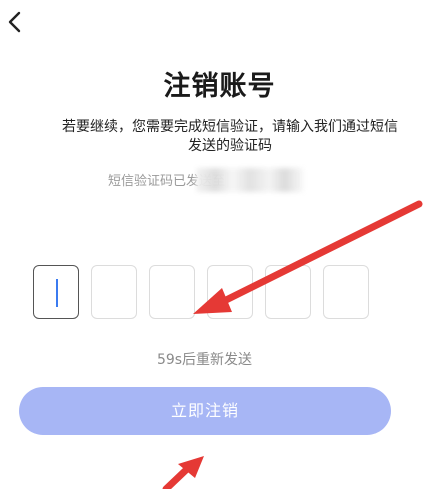 This screenshot has width=439, height=489. Describe the element at coordinates (250, 180) in the screenshot. I see `masked-phone-number` at that location.